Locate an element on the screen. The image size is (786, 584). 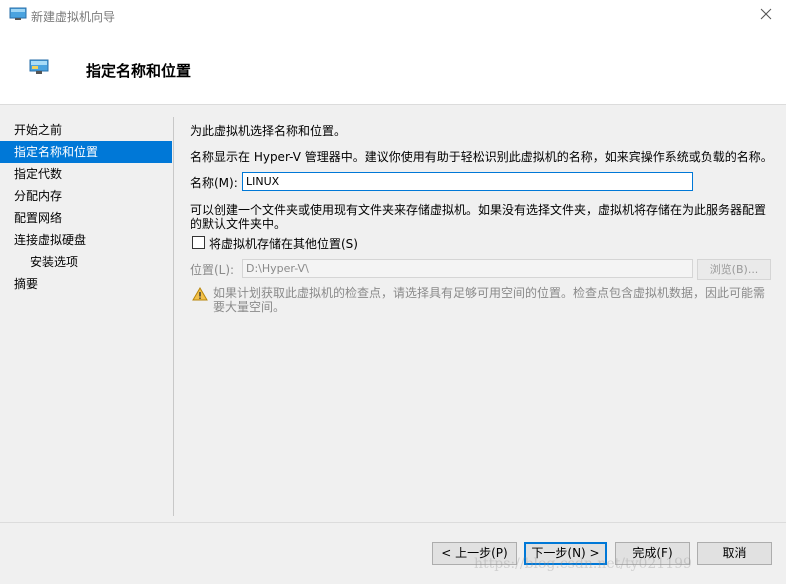
location-label: 位置(L): is located at coordinates (212, 270).